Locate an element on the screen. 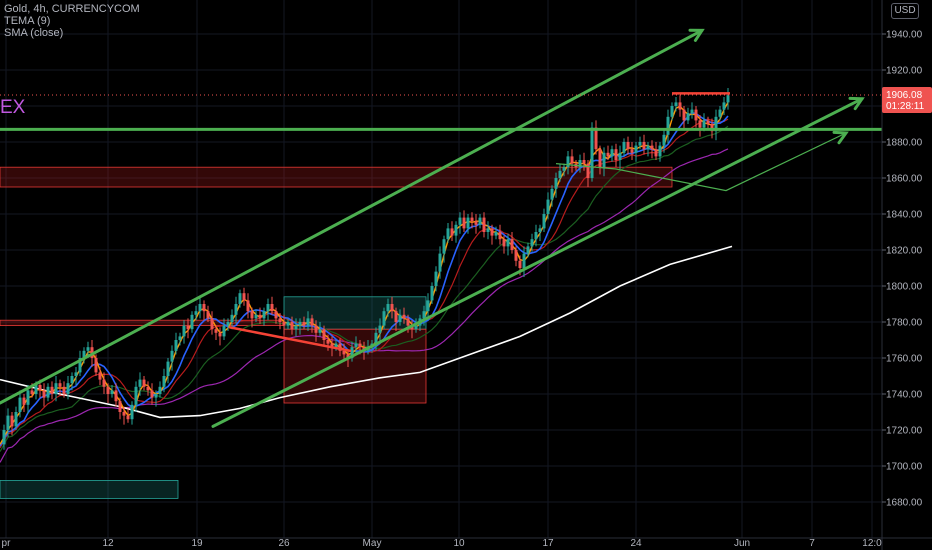  time-tick-label: 12 is located at coordinates (108, 543).